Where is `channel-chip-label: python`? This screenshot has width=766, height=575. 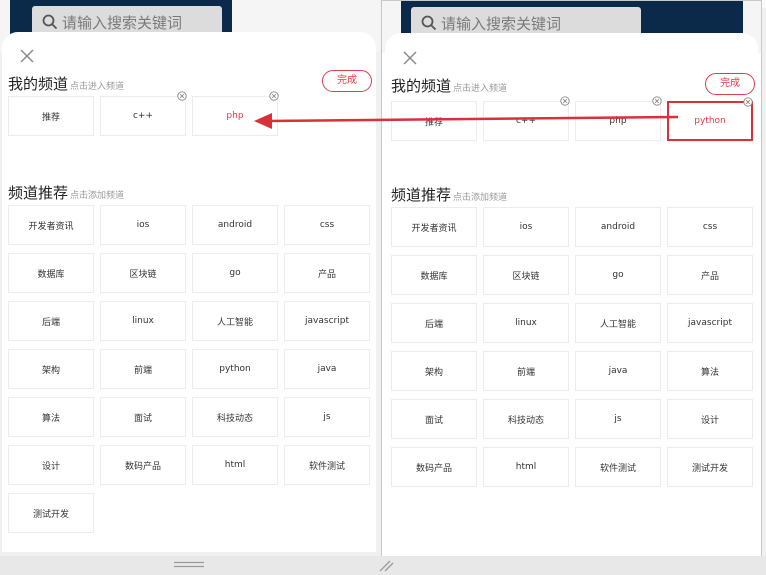
channel-chip-label: python is located at coordinates (235, 369).